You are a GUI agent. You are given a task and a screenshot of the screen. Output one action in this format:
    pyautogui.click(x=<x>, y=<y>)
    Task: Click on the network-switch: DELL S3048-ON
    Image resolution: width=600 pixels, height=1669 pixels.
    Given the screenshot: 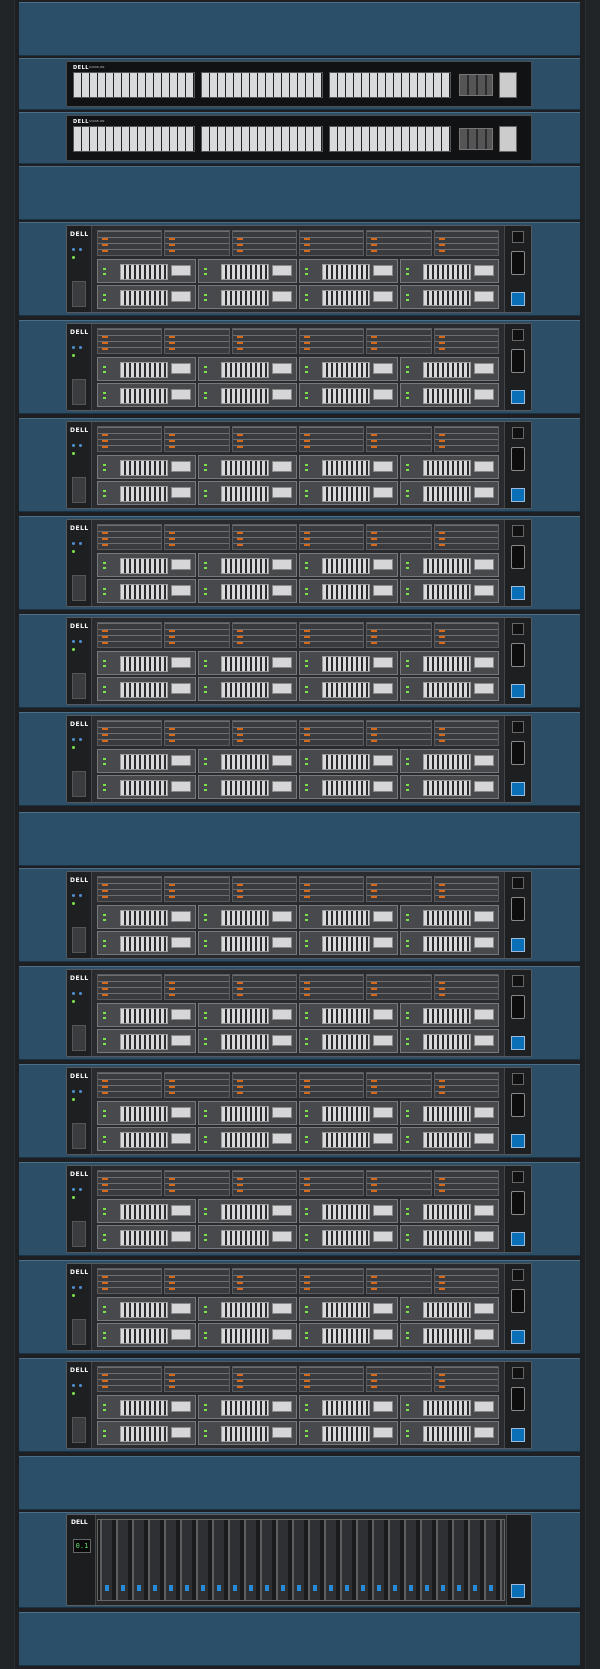 What is the action you would take?
    pyautogui.click(x=299, y=84)
    